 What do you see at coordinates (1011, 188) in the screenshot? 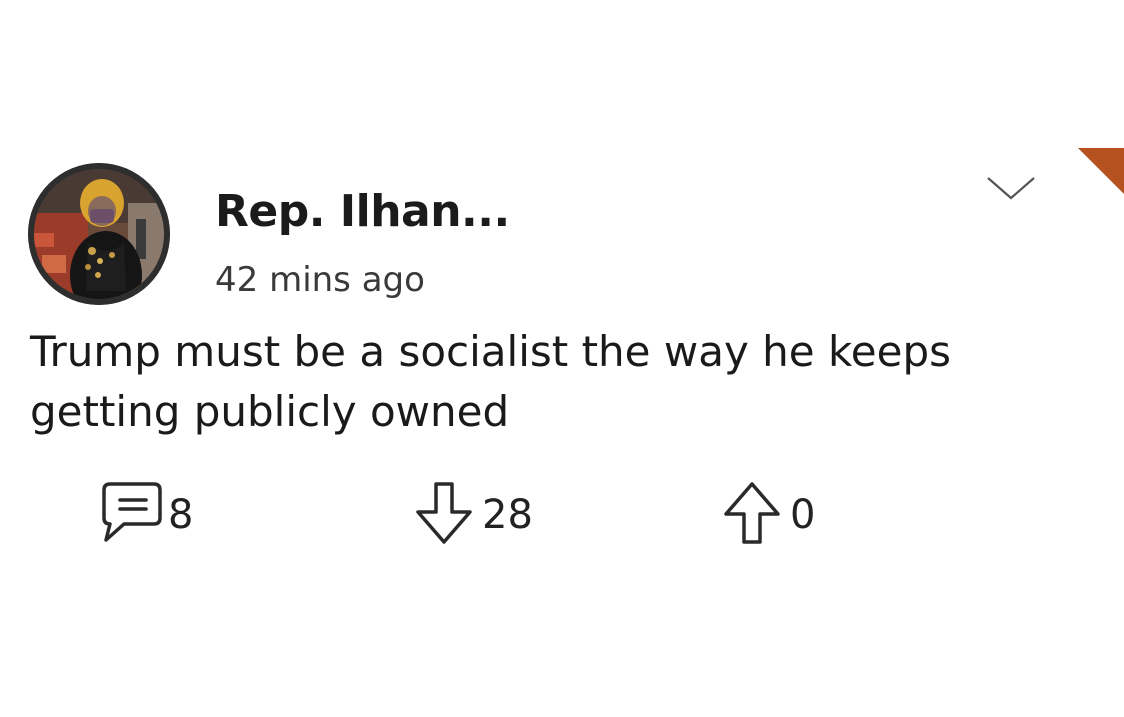
I see `chevron-down-icon` at bounding box center [1011, 188].